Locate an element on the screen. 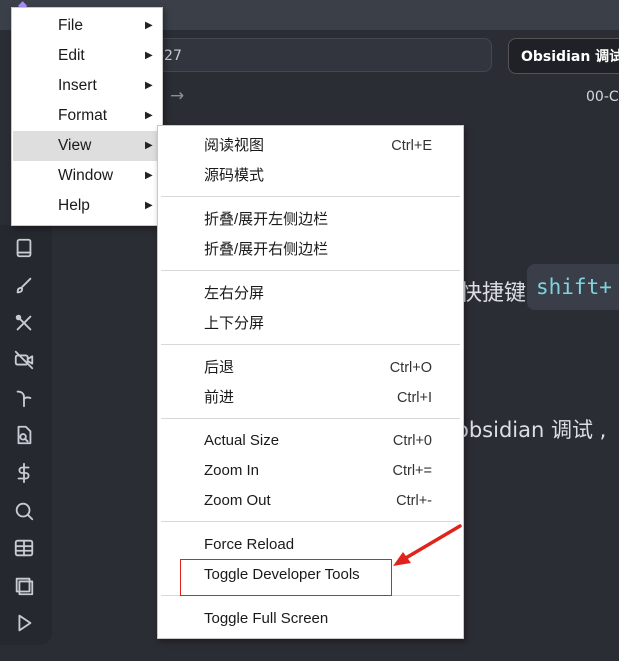 Image resolution: width=619 pixels, height=661 pixels. forward-arrow-icon: → is located at coordinates (177, 96).